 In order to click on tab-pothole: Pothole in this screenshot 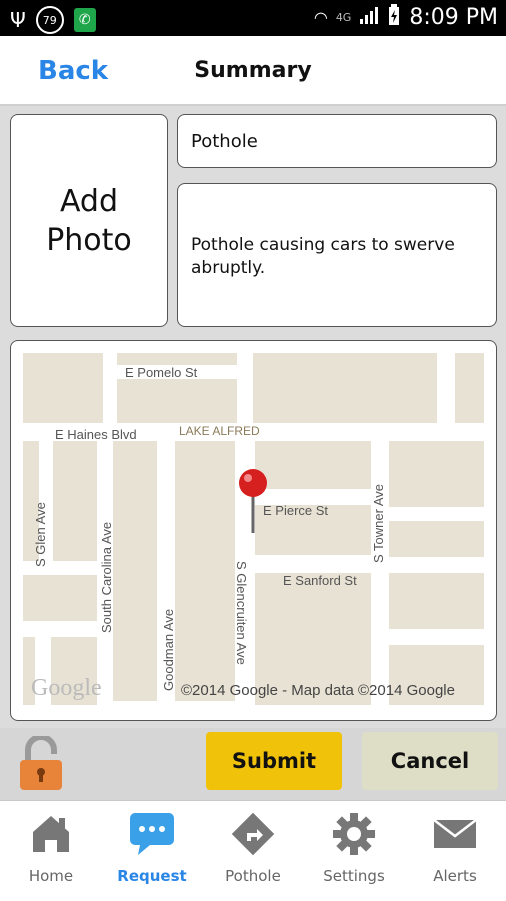, I will do `click(253, 853)`.